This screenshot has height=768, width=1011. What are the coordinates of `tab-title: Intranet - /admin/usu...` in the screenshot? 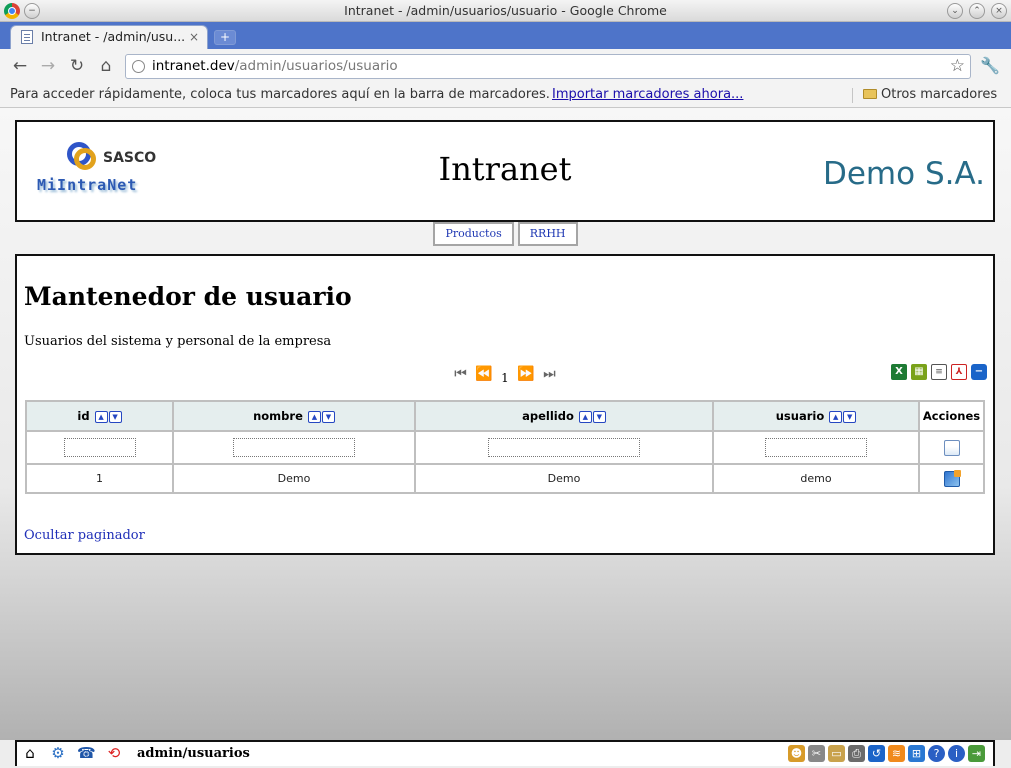 It's located at (113, 36).